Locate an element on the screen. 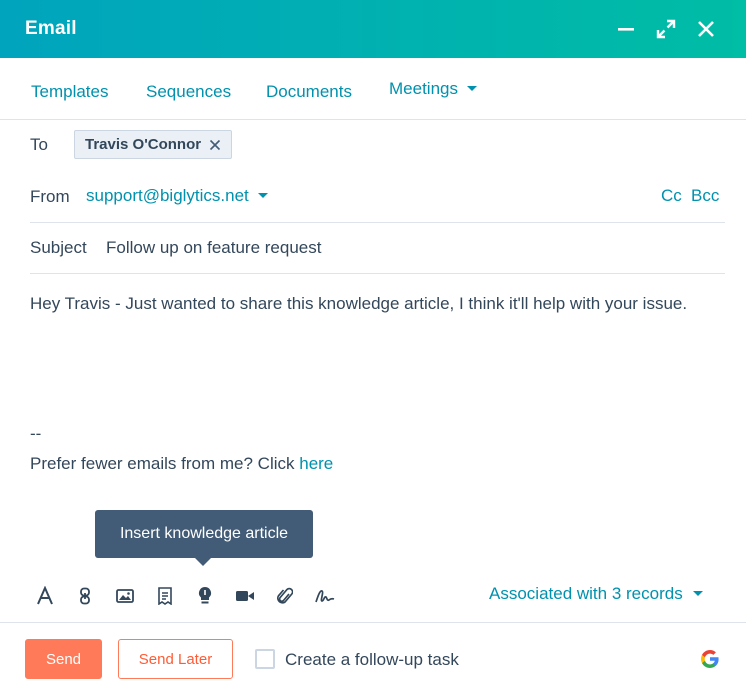 This screenshot has height=689, width=746. minimize-button is located at coordinates (626, 29).